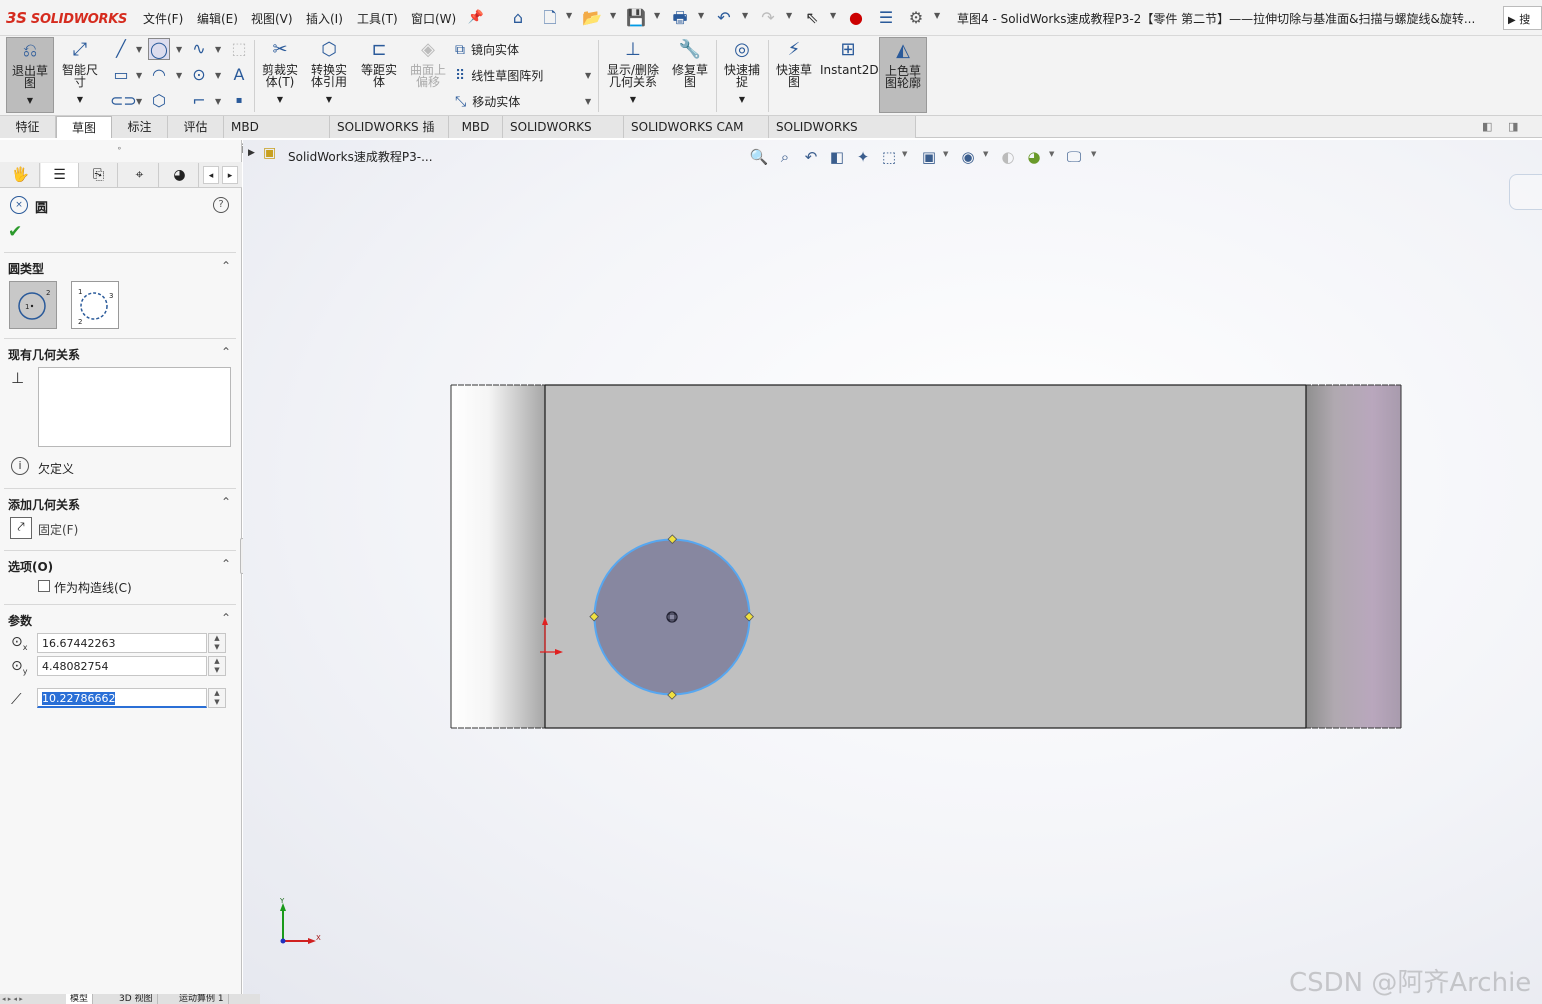 The height and width of the screenshot is (1004, 1542). I want to click on instant2d-button: ⊞ Instant2D, so click(849, 58).